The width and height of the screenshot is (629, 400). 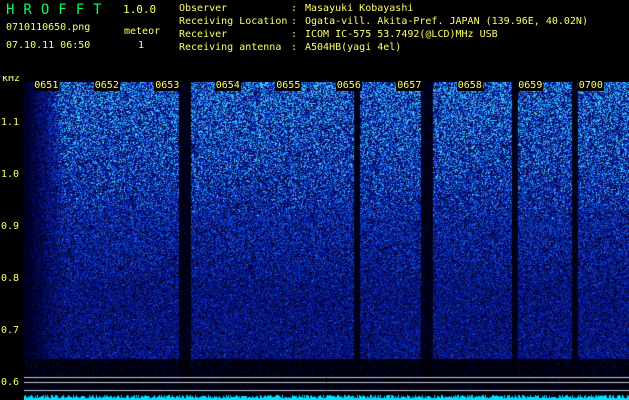 What do you see at coordinates (409, 85) in the screenshot?
I see `x-tick-label: 0657` at bounding box center [409, 85].